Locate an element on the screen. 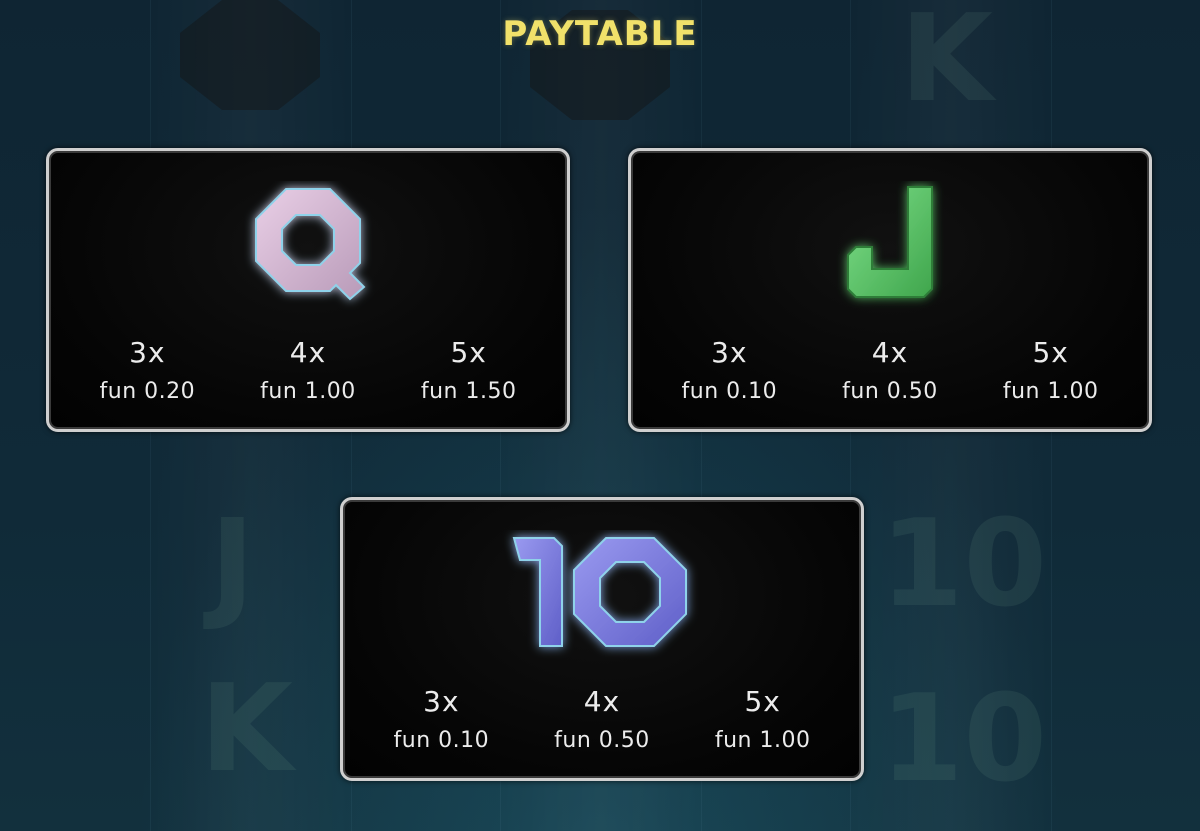  paytable-card-q: 3x fun 0.20 4x fun 1.00 5x fun 1.50 is located at coordinates (308, 290).